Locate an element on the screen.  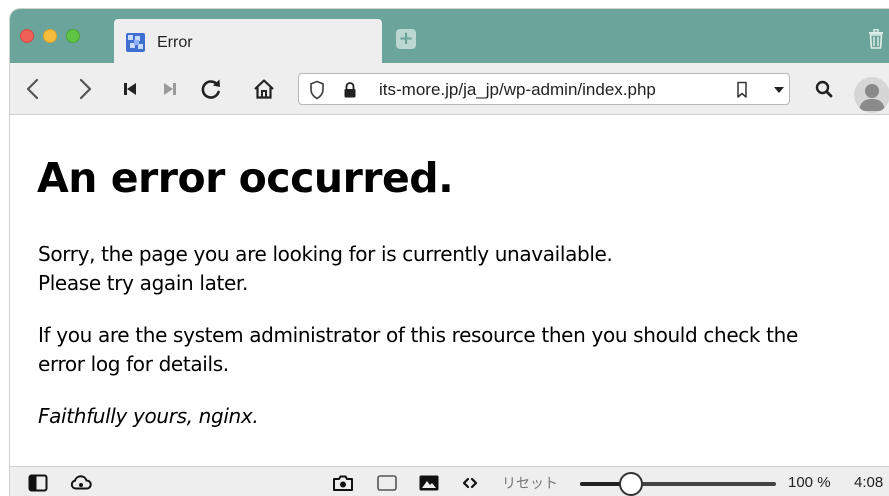
tab-bar: Error + is located at coordinates (449, 36).